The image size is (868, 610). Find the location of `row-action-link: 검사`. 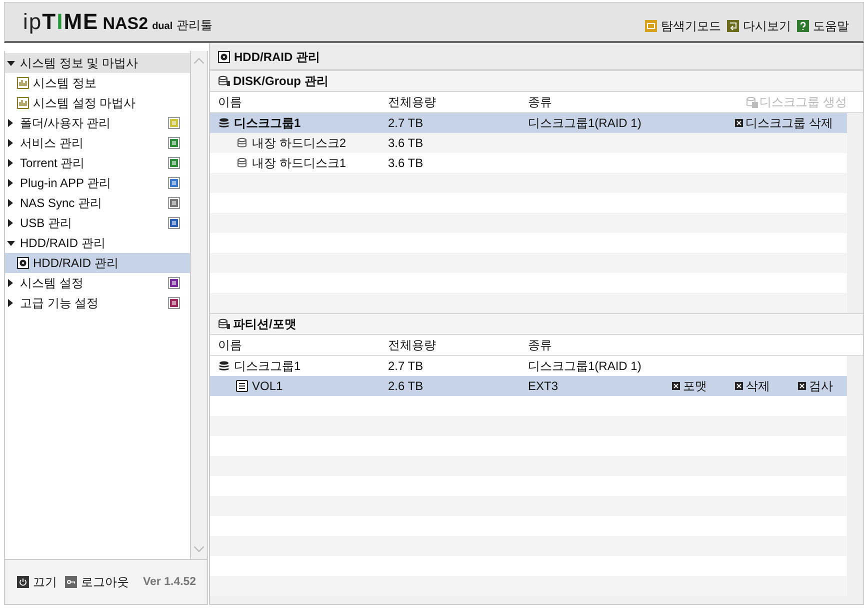

row-action-link: 검사 is located at coordinates (815, 386).